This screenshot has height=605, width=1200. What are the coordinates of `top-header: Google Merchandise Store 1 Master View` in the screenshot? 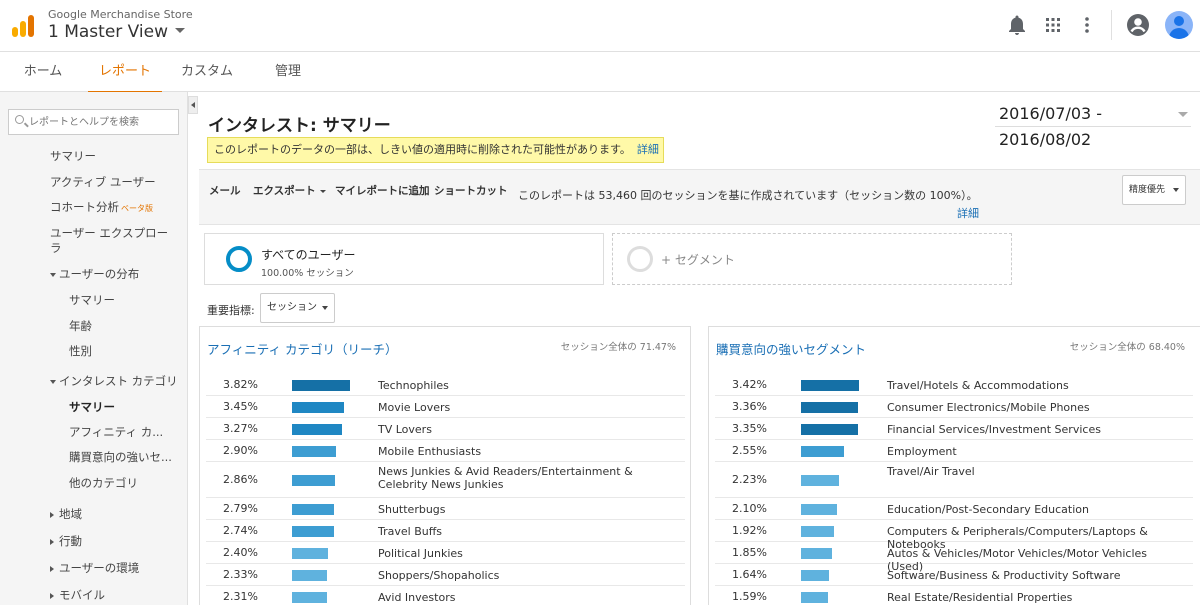 It's located at (600, 26).